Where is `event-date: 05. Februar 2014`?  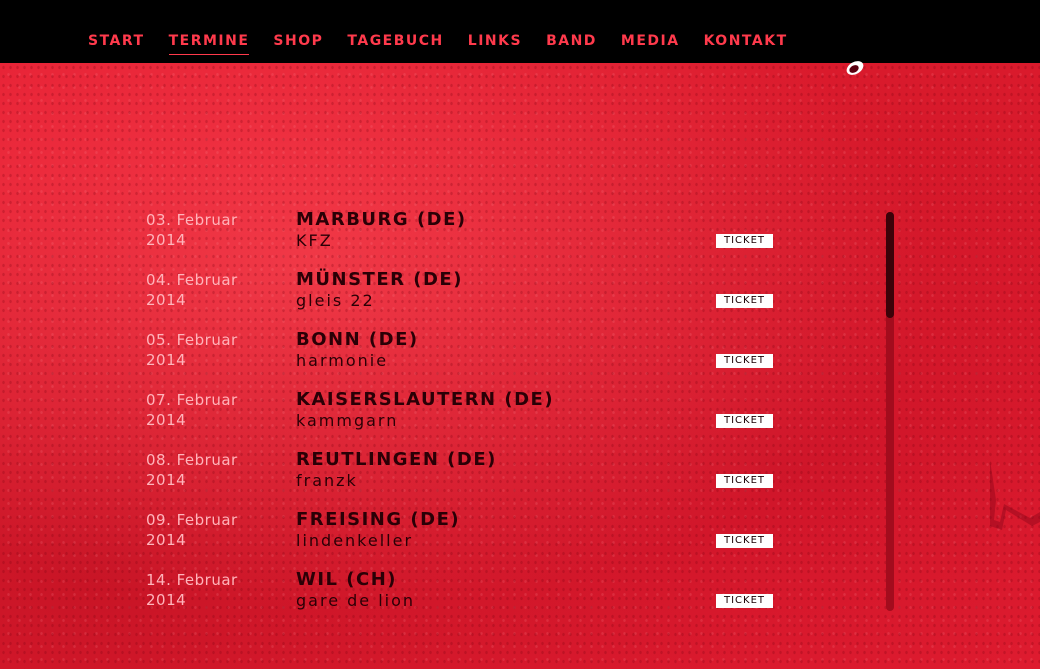
event-date: 05. Februar 2014 is located at coordinates (216, 350).